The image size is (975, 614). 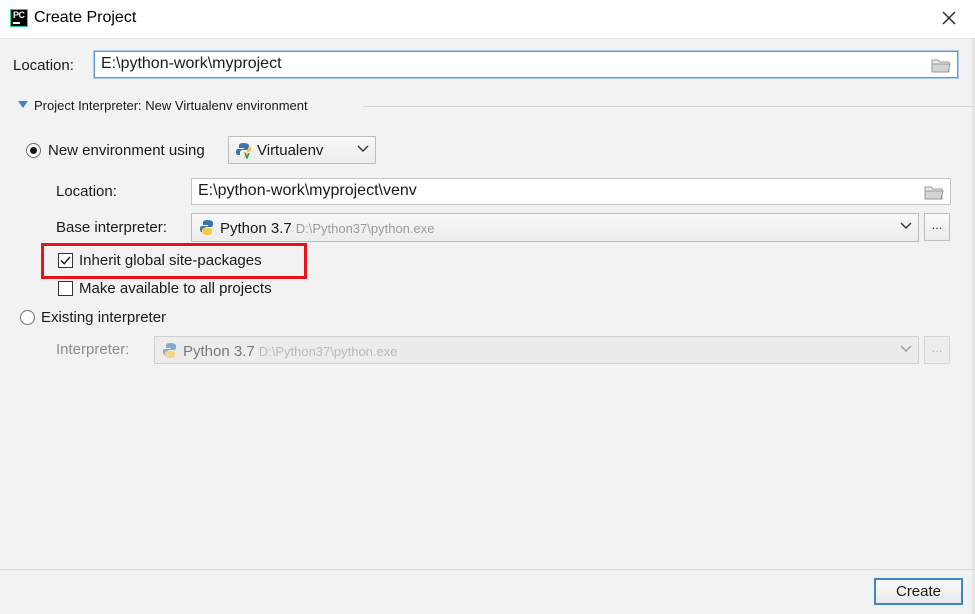 What do you see at coordinates (85, 17) in the screenshot?
I see `window-title: Create Project` at bounding box center [85, 17].